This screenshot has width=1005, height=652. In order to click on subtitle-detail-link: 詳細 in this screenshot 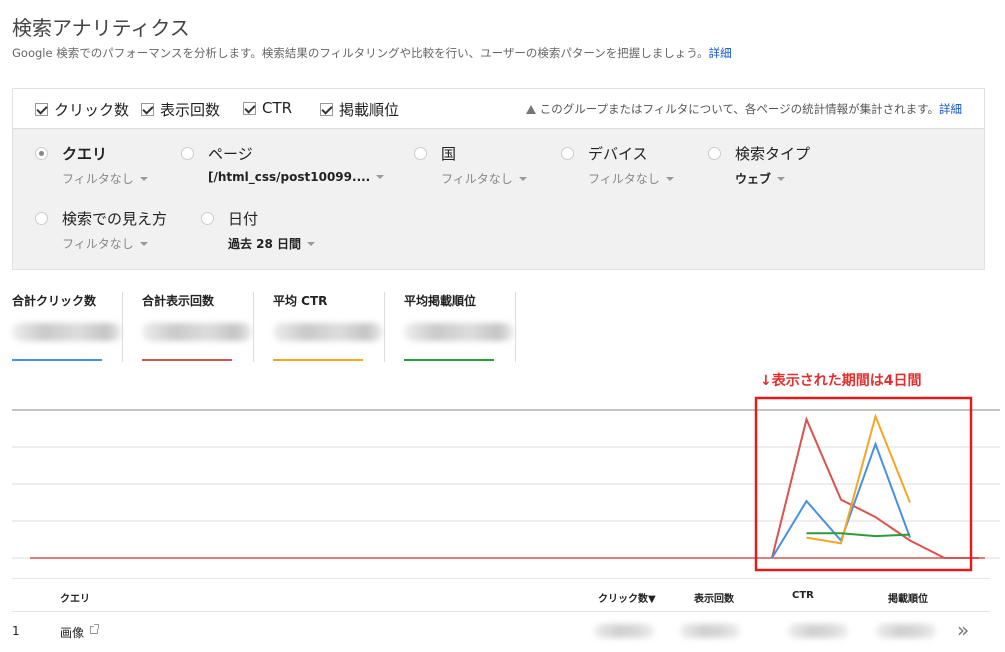, I will do `click(720, 53)`.